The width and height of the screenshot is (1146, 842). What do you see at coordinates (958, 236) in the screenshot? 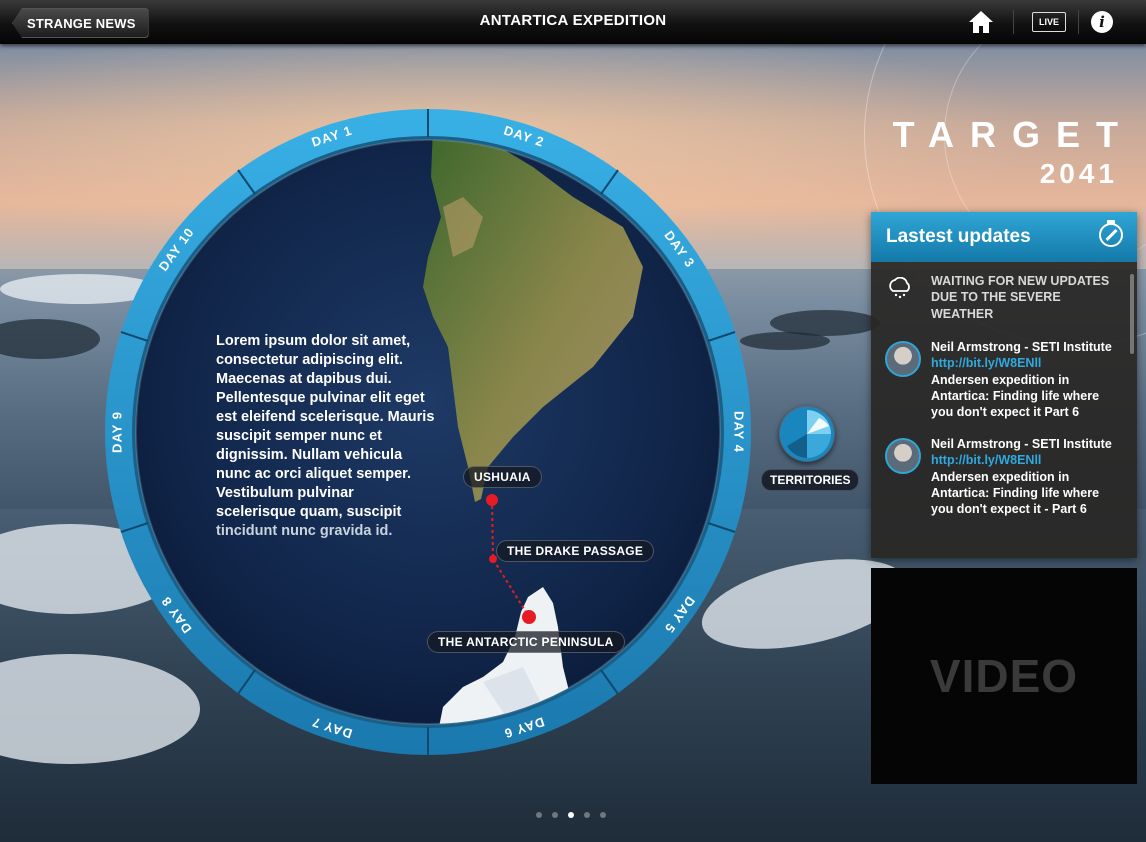
I see `updates-title: Lastest updates` at bounding box center [958, 236].